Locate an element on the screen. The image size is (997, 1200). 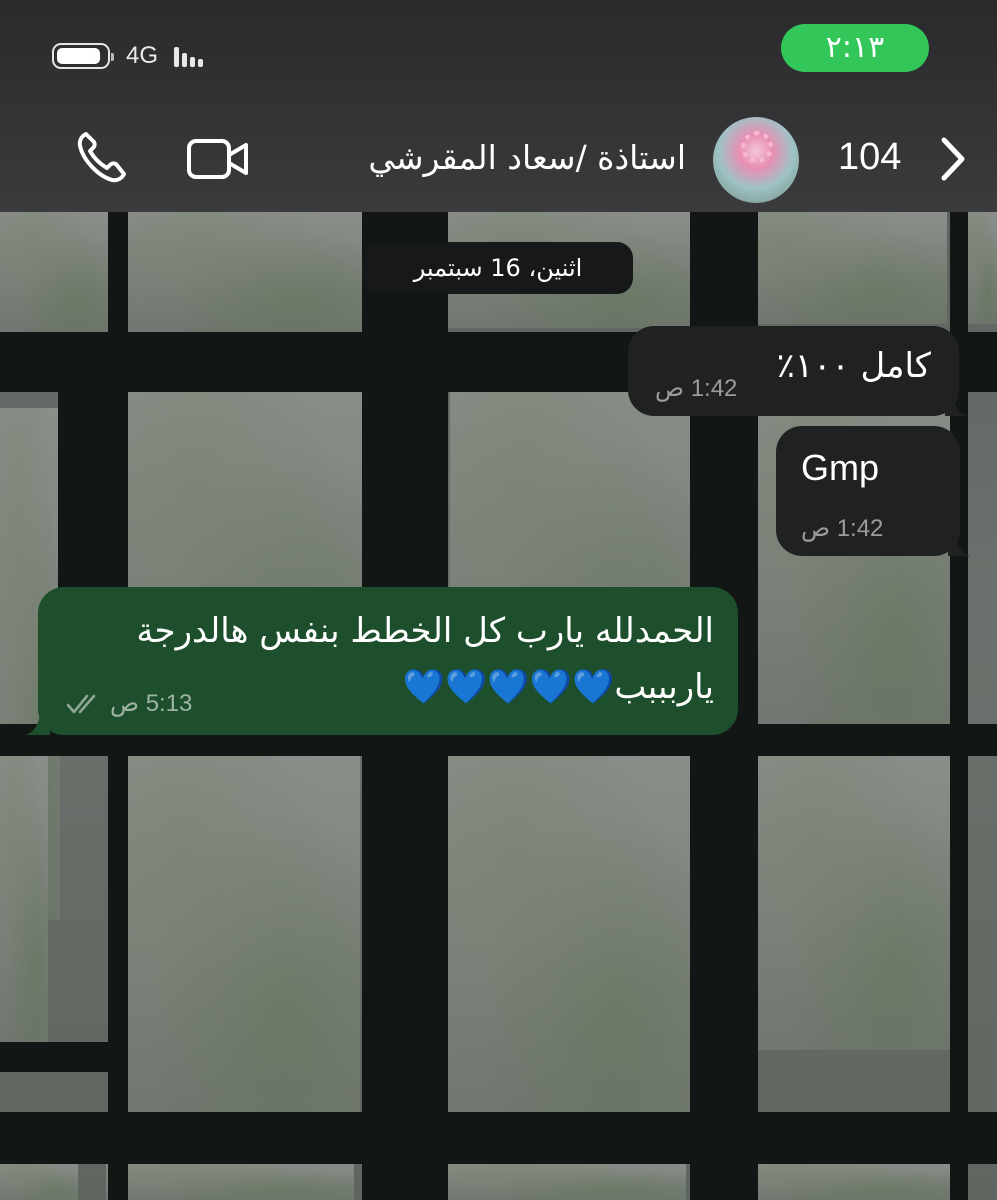
double-check-icon is located at coordinates (81, 703).